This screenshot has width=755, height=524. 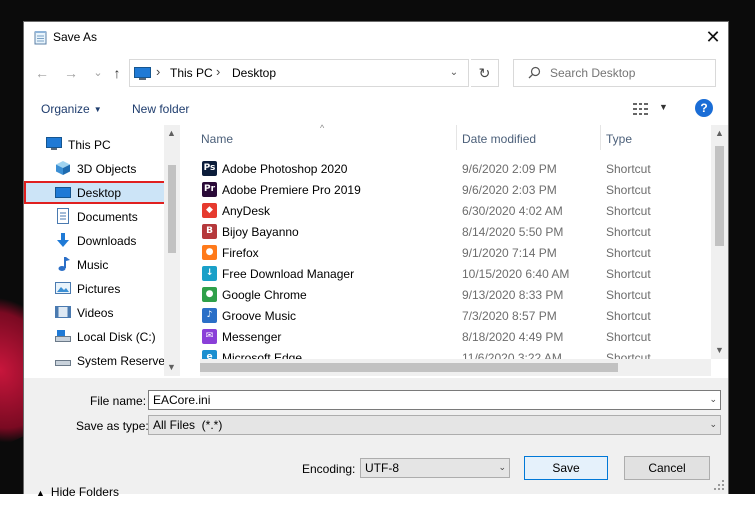 I want to click on desktop-icon, so click(x=63, y=192).